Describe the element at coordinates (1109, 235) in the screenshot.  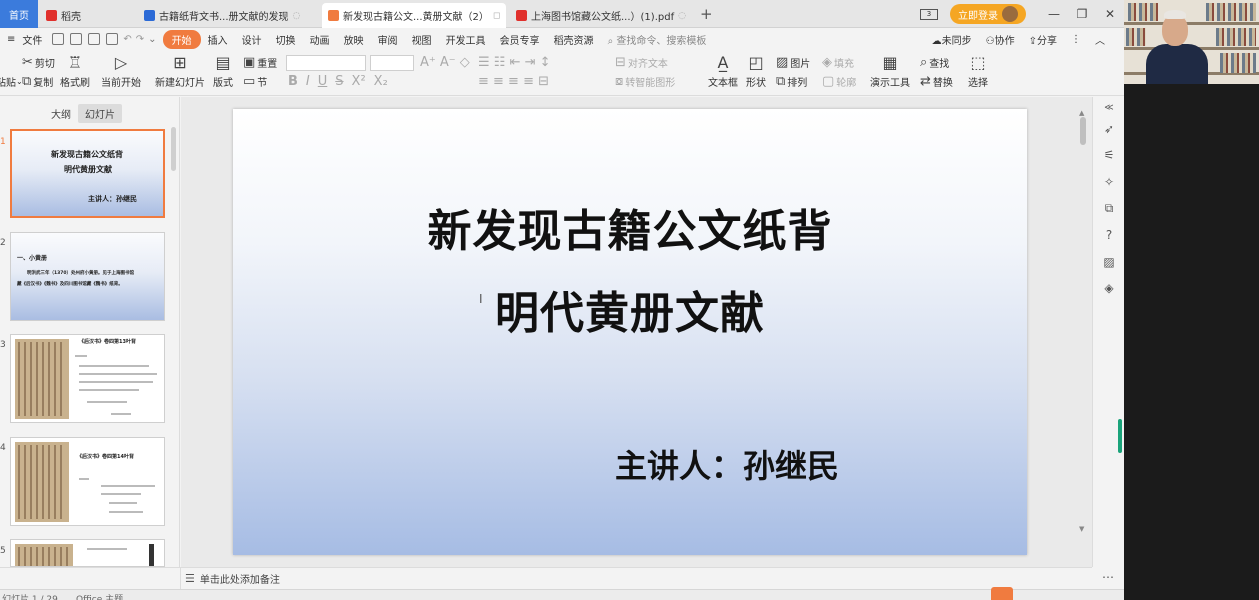
I see `help-icon: ?` at that location.